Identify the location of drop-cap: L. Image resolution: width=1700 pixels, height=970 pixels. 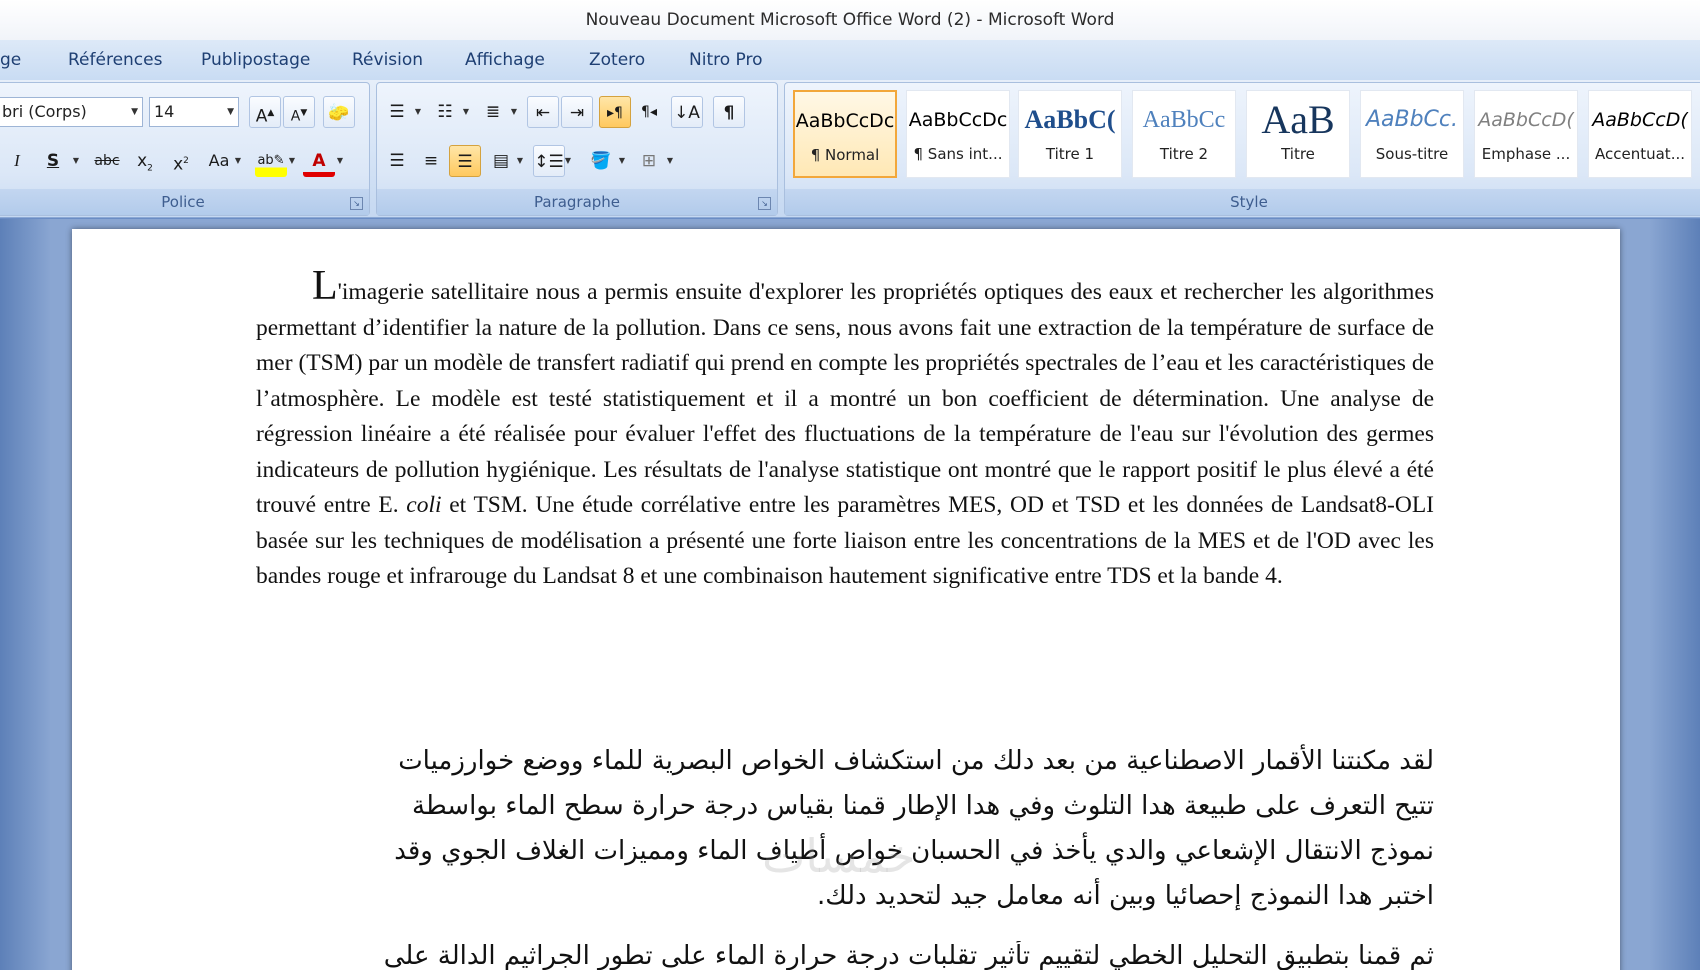
(325, 286).